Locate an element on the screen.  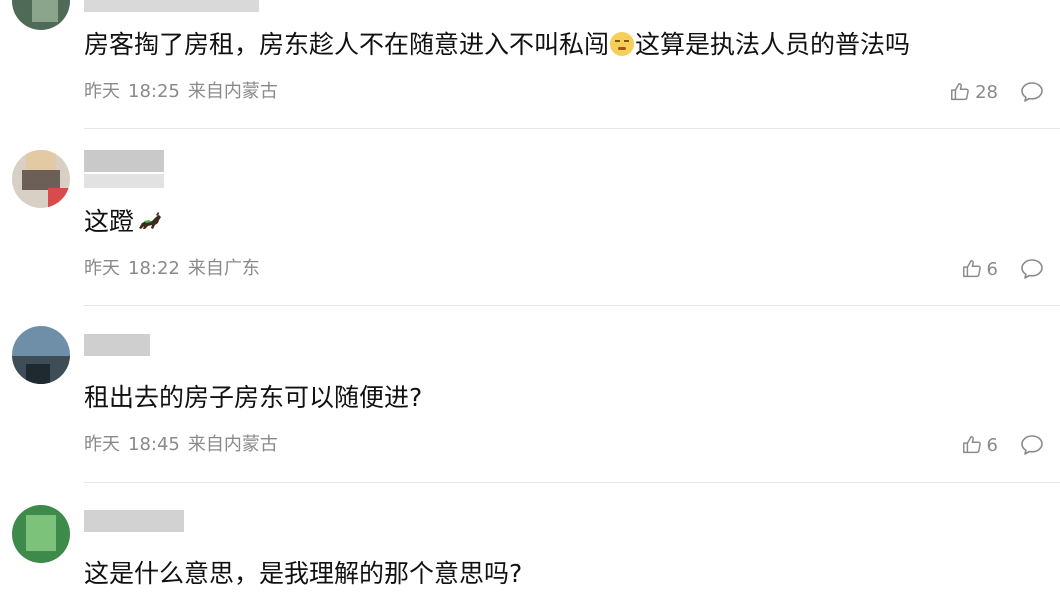
comment-time: 18:22 is located at coordinates (154, 268).